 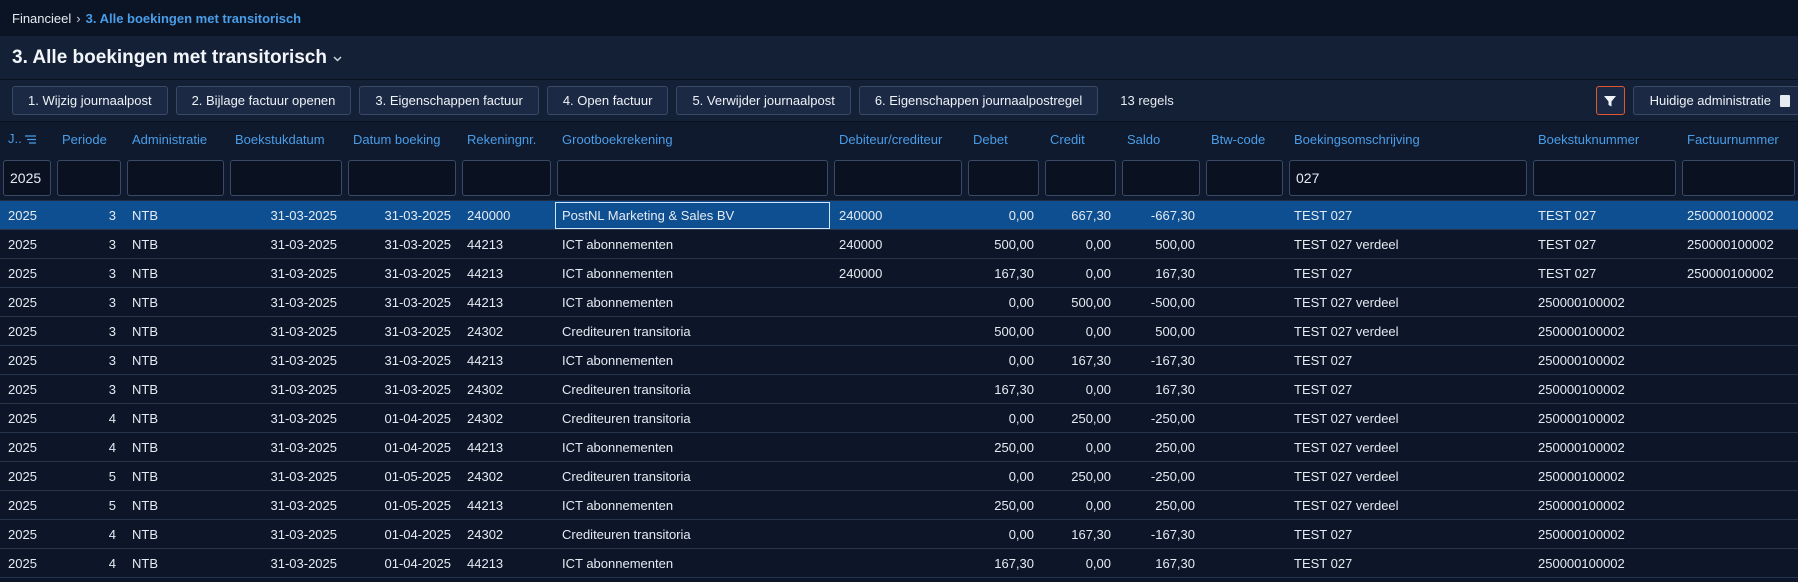 What do you see at coordinates (90, 100) in the screenshot?
I see `edit-journal-entry-button: 1. Wijzig journaalpost` at bounding box center [90, 100].